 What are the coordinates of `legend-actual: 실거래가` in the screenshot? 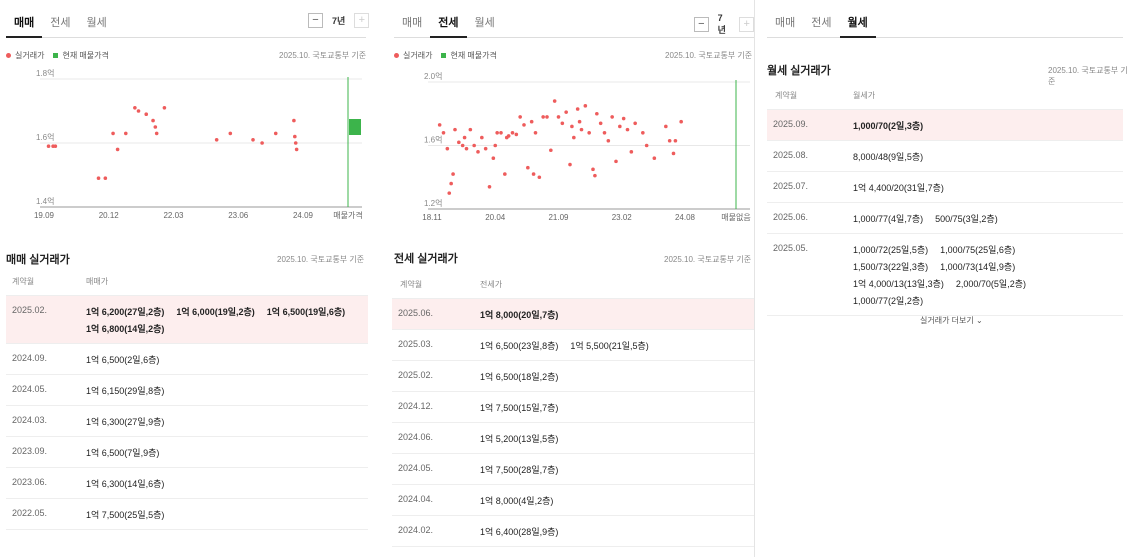 It's located at (418, 55).